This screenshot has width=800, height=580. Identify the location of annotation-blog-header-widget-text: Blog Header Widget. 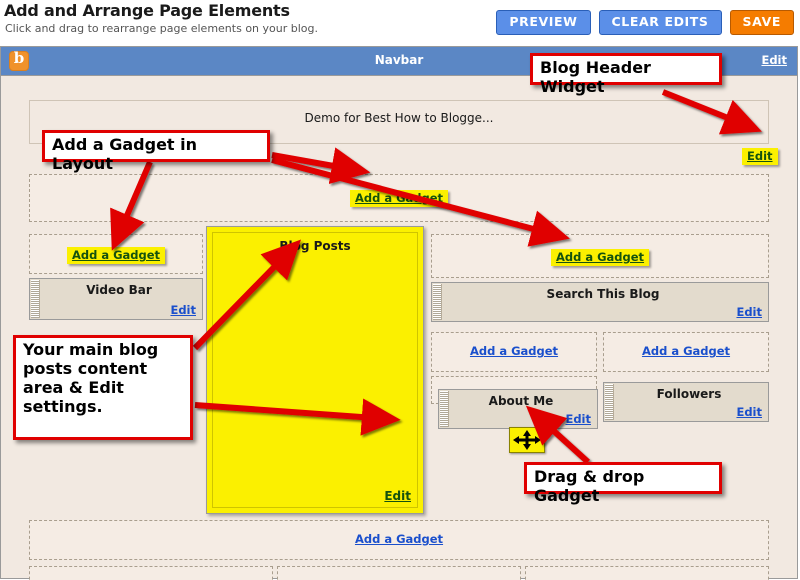
(595, 77).